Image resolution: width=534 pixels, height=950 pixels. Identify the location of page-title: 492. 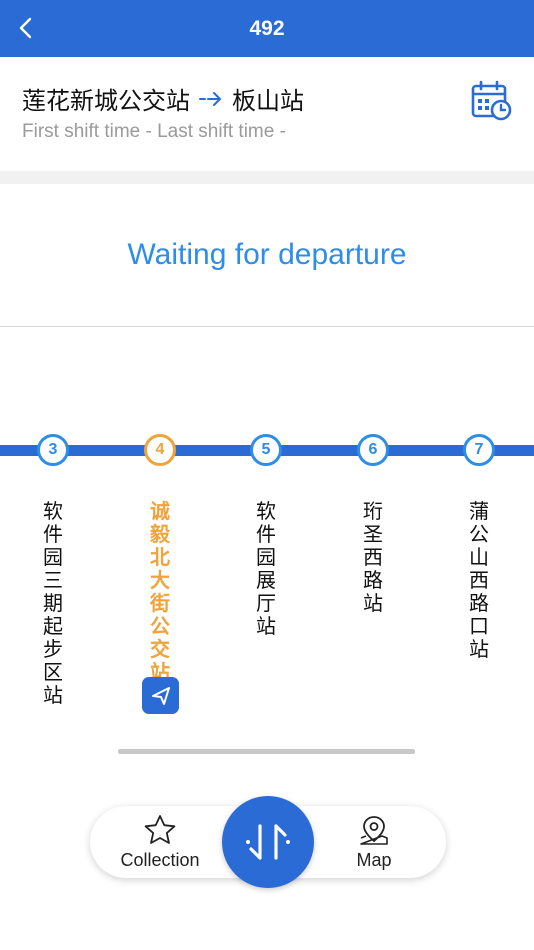
(267, 28).